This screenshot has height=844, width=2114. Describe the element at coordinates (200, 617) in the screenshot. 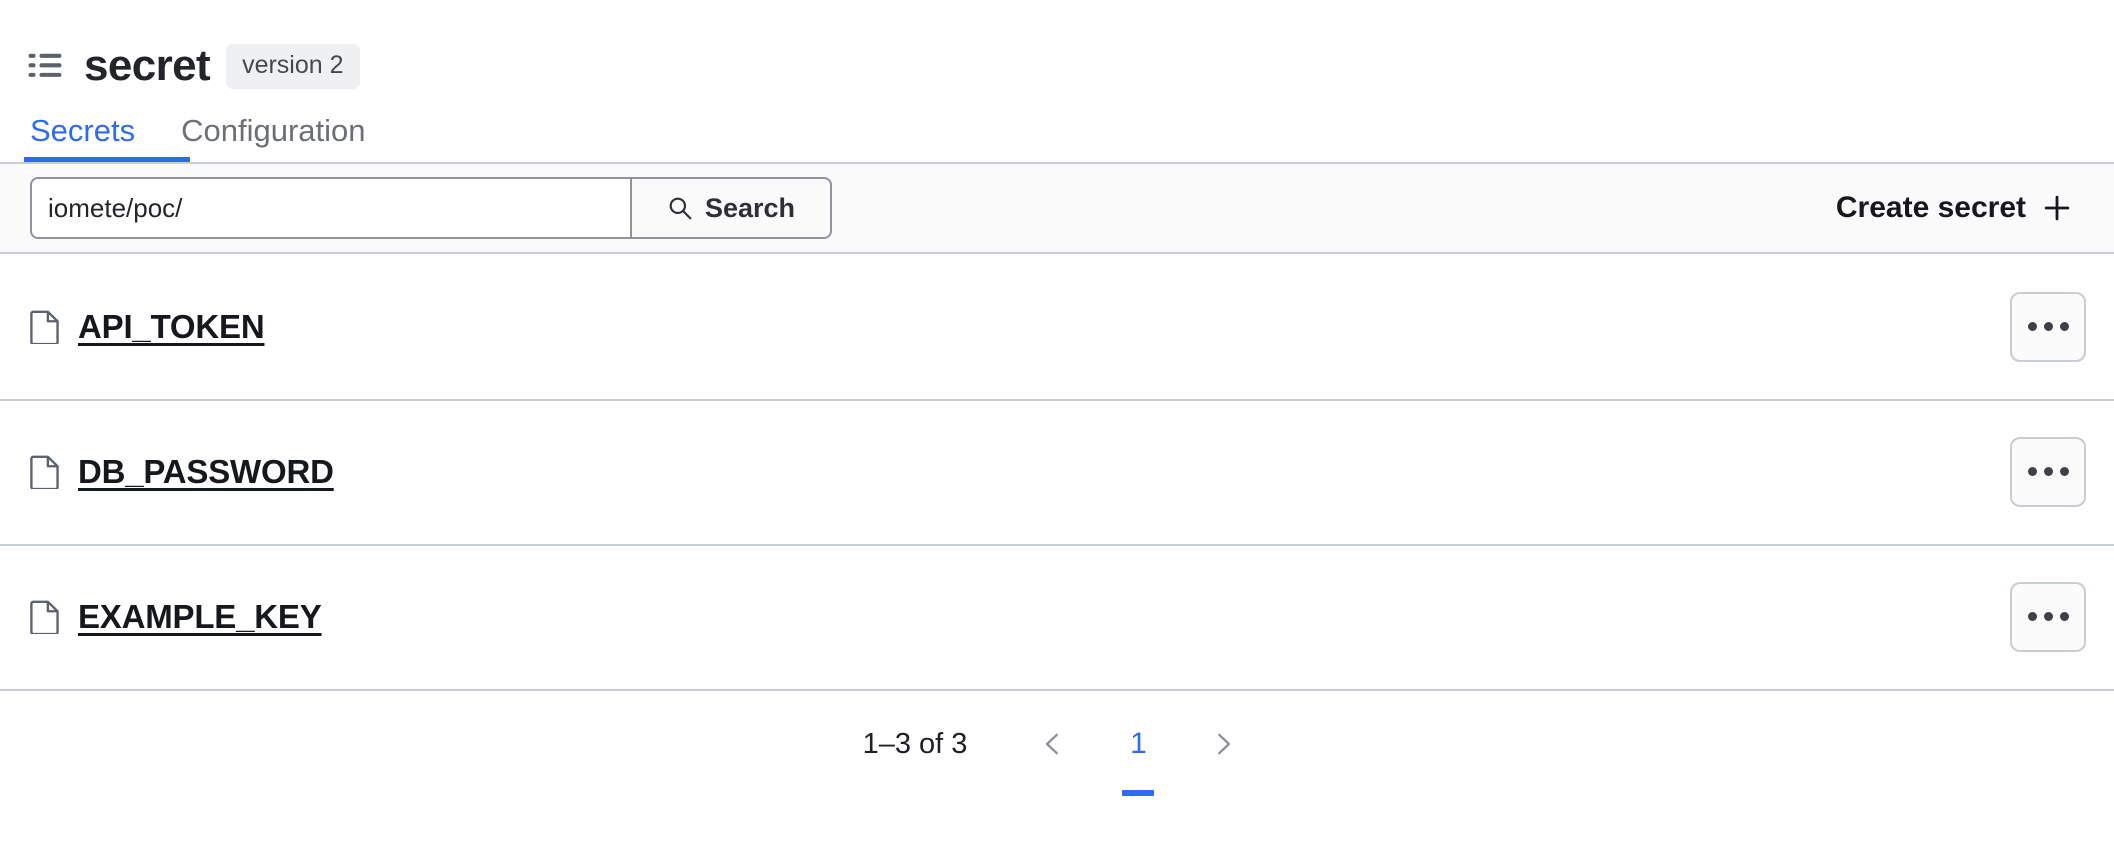

I see `secret-link: EXAMPLE_KEY` at that location.